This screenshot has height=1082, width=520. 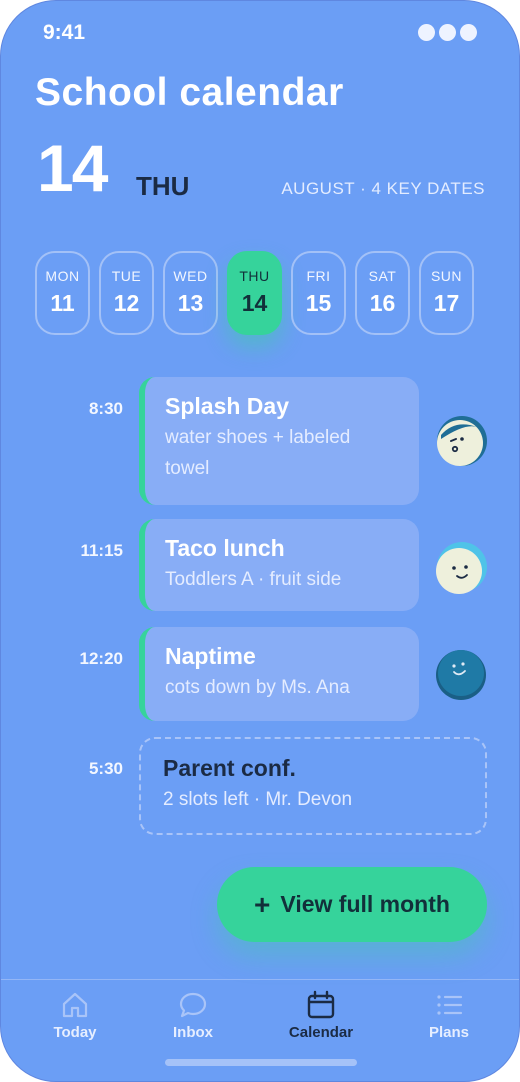 I want to click on view-full-month-label: View full month, so click(x=365, y=904).